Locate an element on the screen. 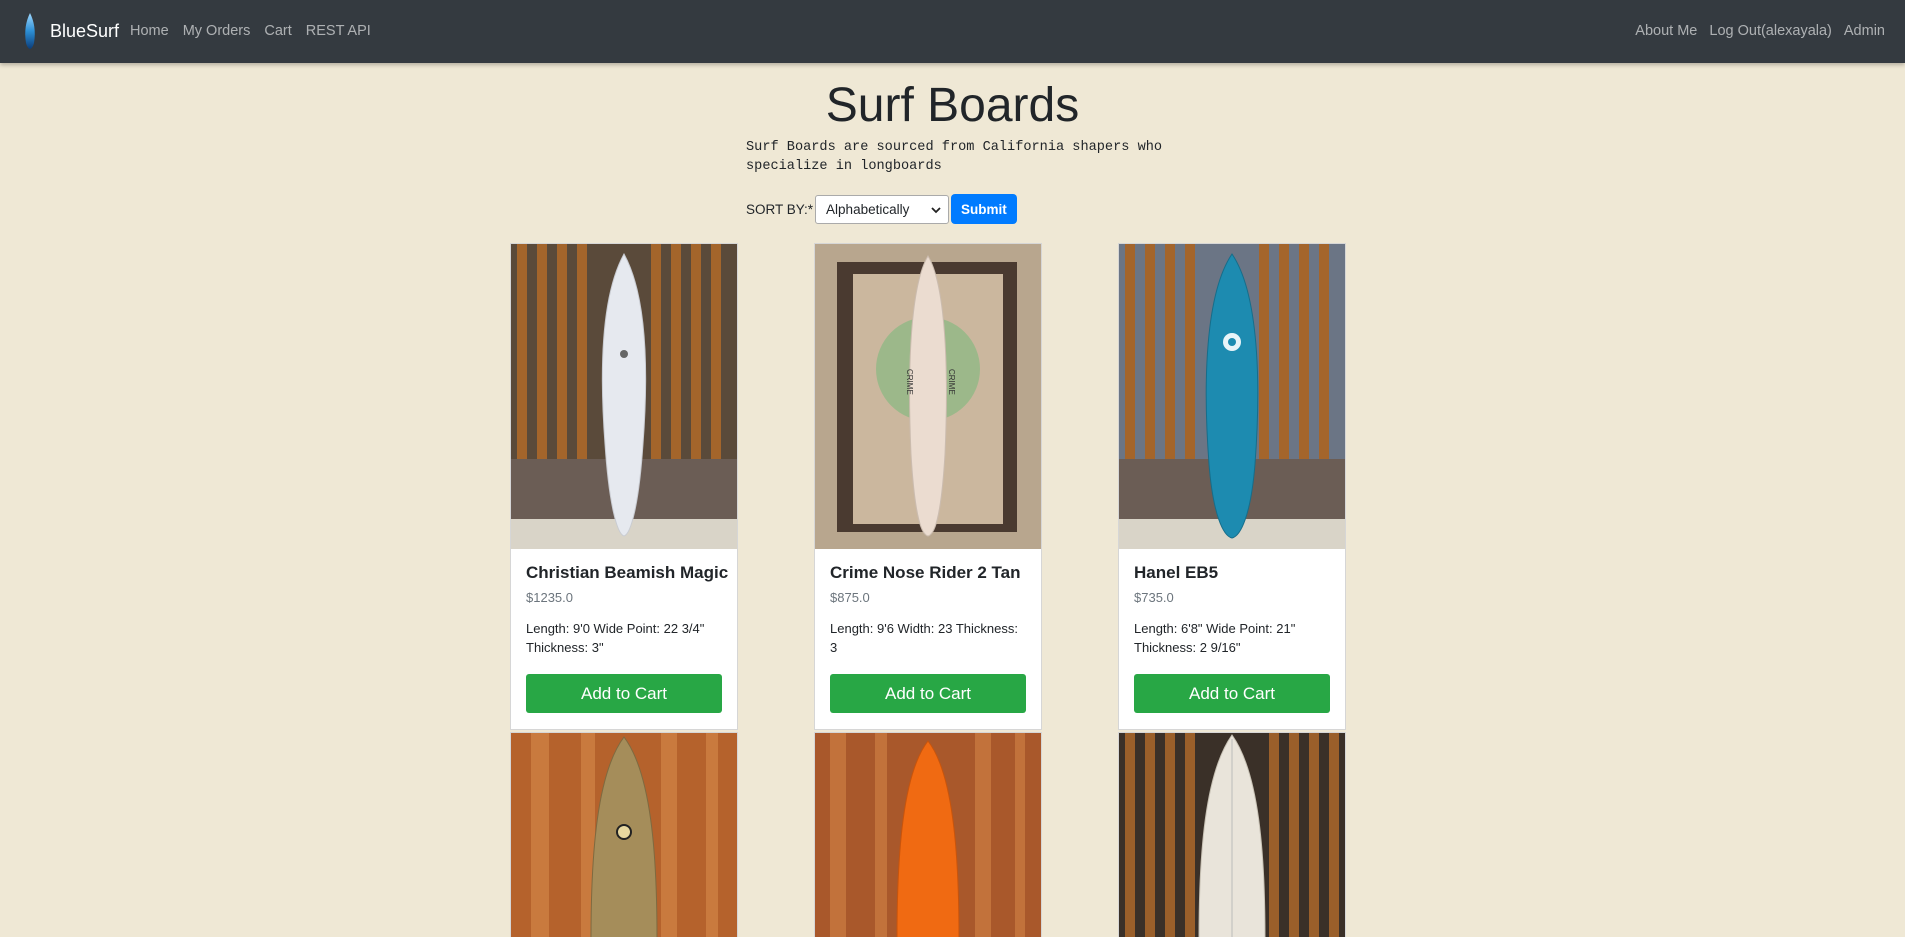 The height and width of the screenshot is (937, 1905). product-image: CRIME CRIME is located at coordinates (928, 396).